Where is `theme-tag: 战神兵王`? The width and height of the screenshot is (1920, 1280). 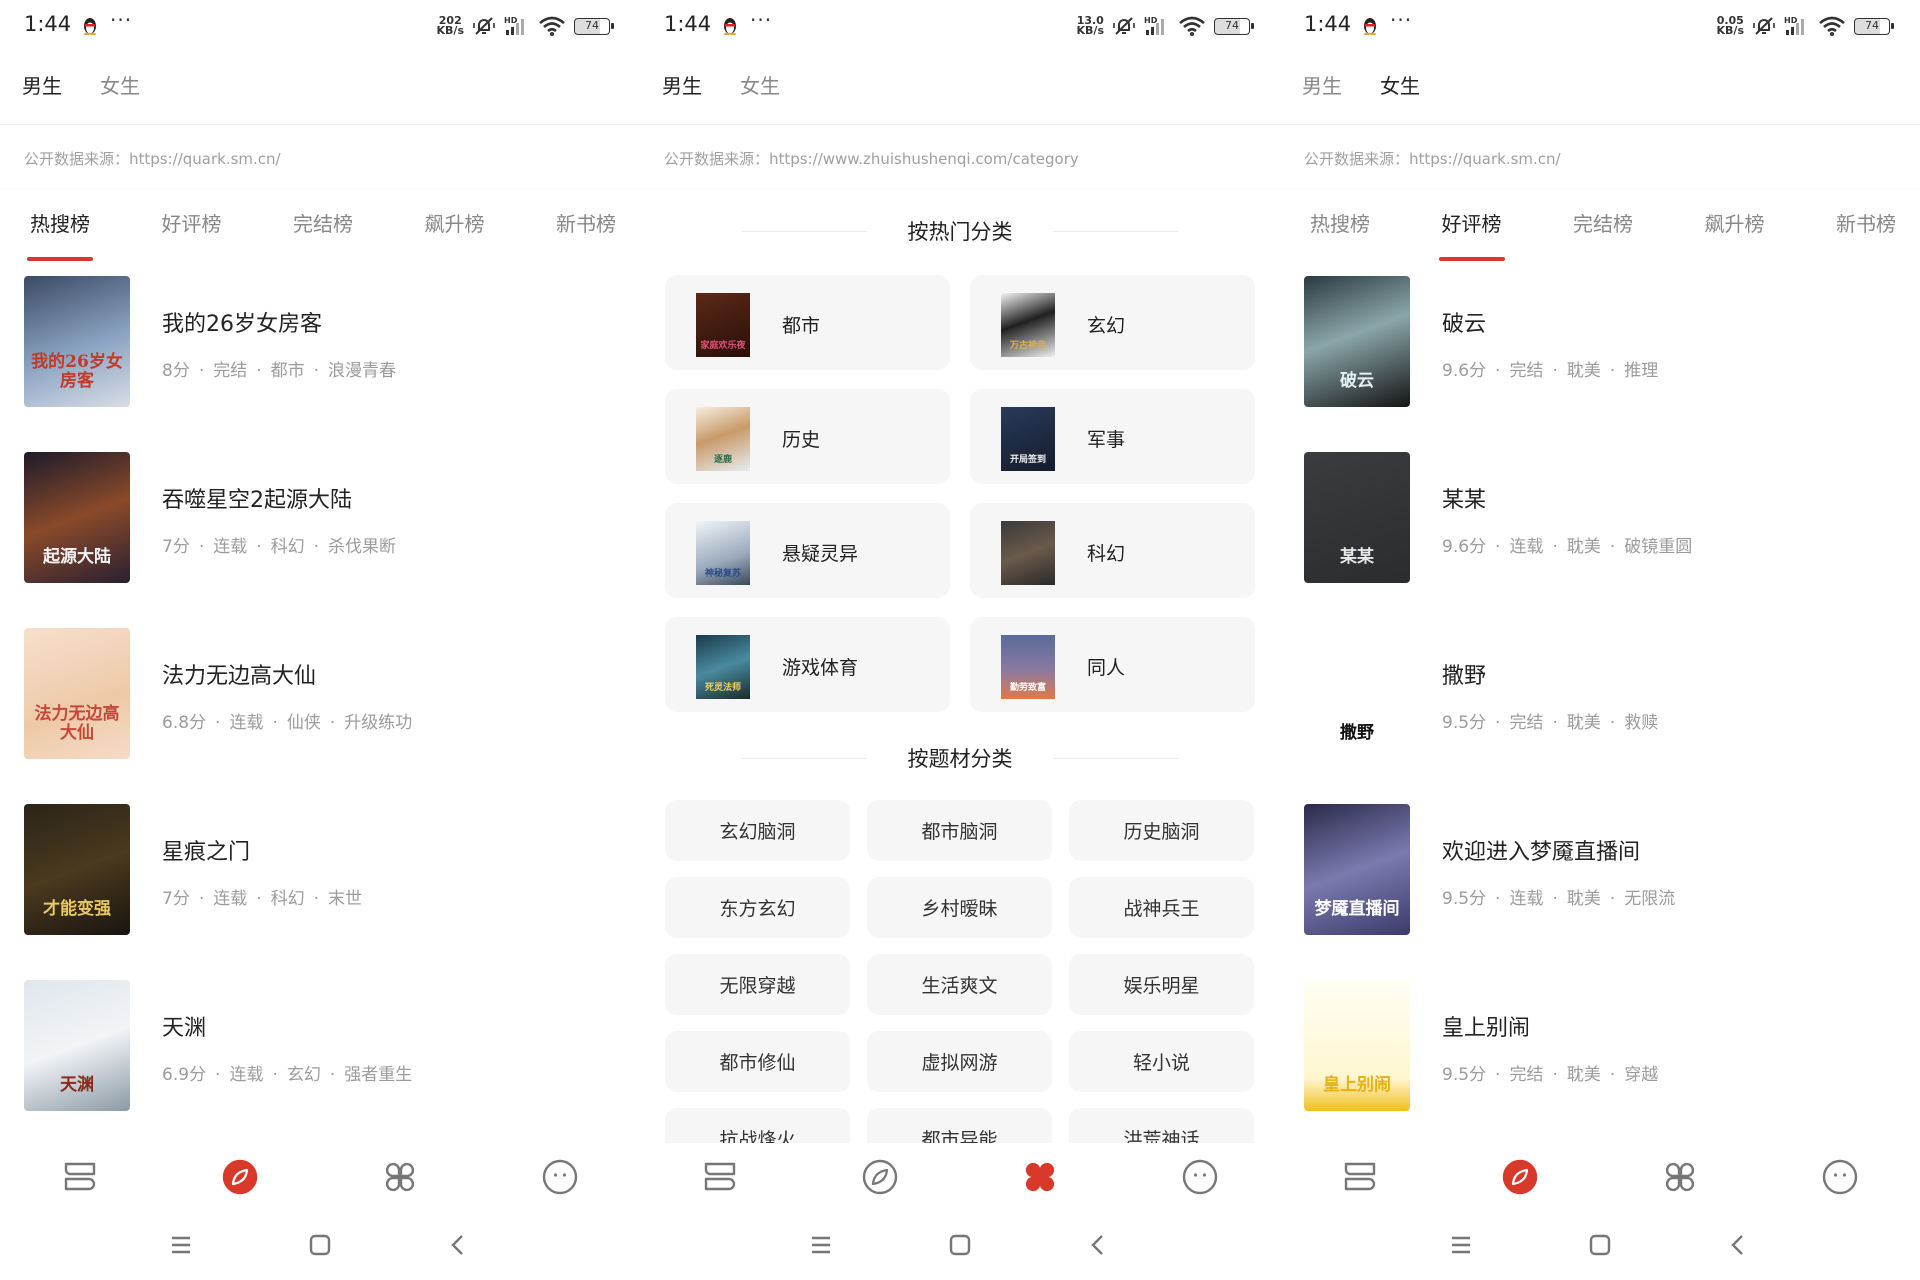
theme-tag: 战神兵王 is located at coordinates (1161, 907).